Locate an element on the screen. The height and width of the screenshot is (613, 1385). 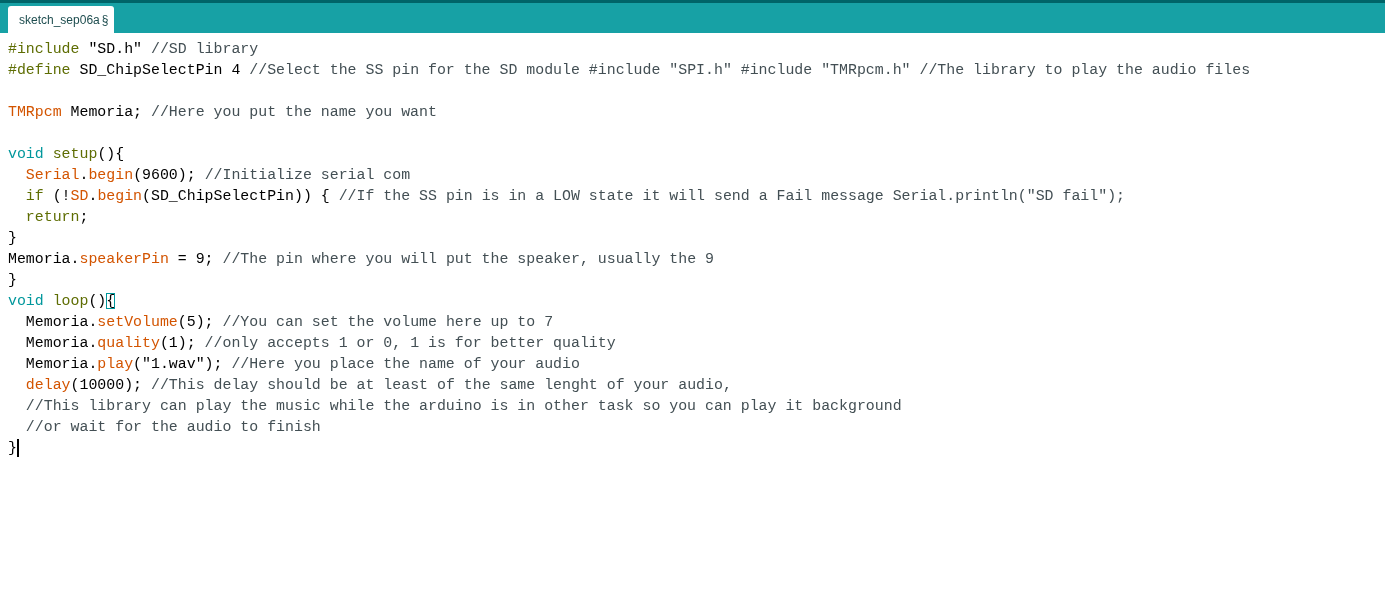
code-line: #define SD_ChipSelectPin 4 //Select the SS pin for the SD module #include "SPI.h" #include "TMRpcm.h" //The library to play the audio files is located at coordinates (629, 70).